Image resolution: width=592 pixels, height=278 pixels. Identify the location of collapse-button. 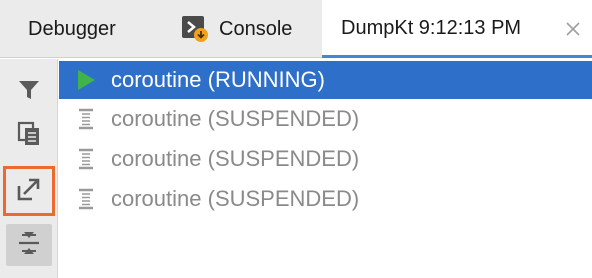
(29, 245).